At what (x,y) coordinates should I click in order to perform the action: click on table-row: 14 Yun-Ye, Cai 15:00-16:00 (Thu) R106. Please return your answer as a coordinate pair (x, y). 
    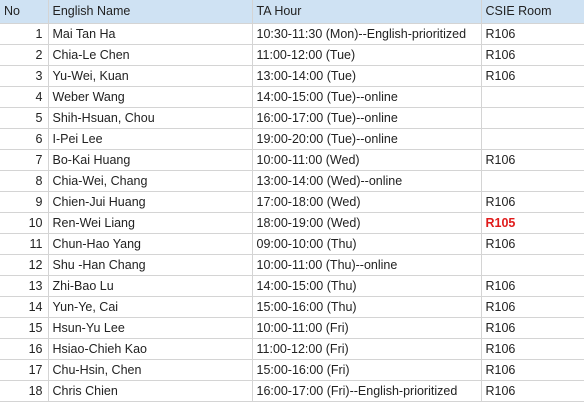
    Looking at the image, I should click on (292, 307).